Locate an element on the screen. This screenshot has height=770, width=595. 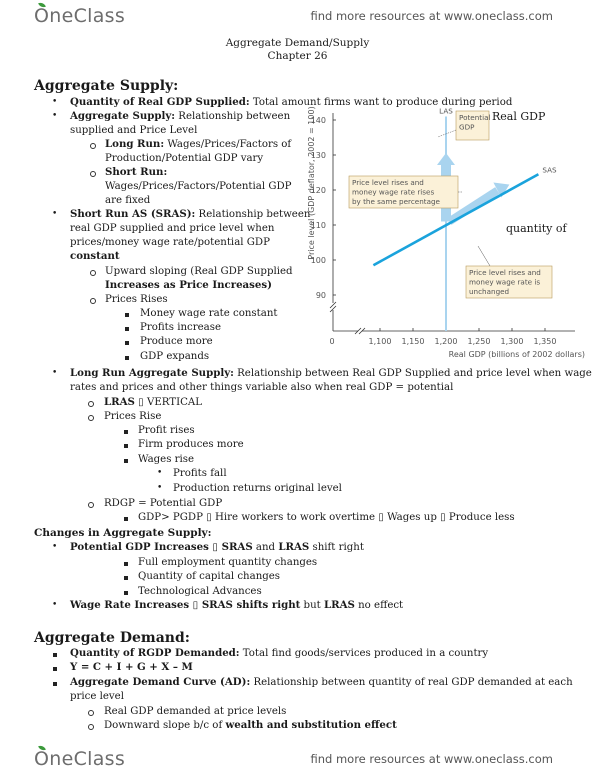
list-item-cont: Wages/Prices/Factors/Potential GDP is located at coordinates (198, 186).